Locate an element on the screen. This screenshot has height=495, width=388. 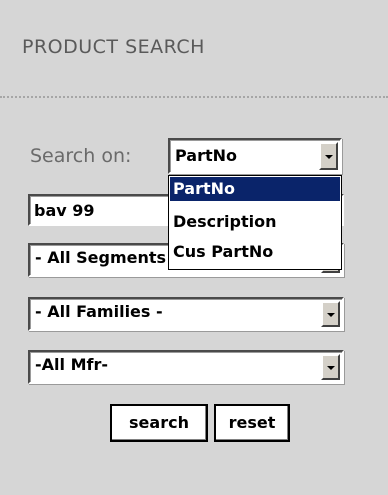
option-cus-partno: Cus PartNo is located at coordinates (255, 252).